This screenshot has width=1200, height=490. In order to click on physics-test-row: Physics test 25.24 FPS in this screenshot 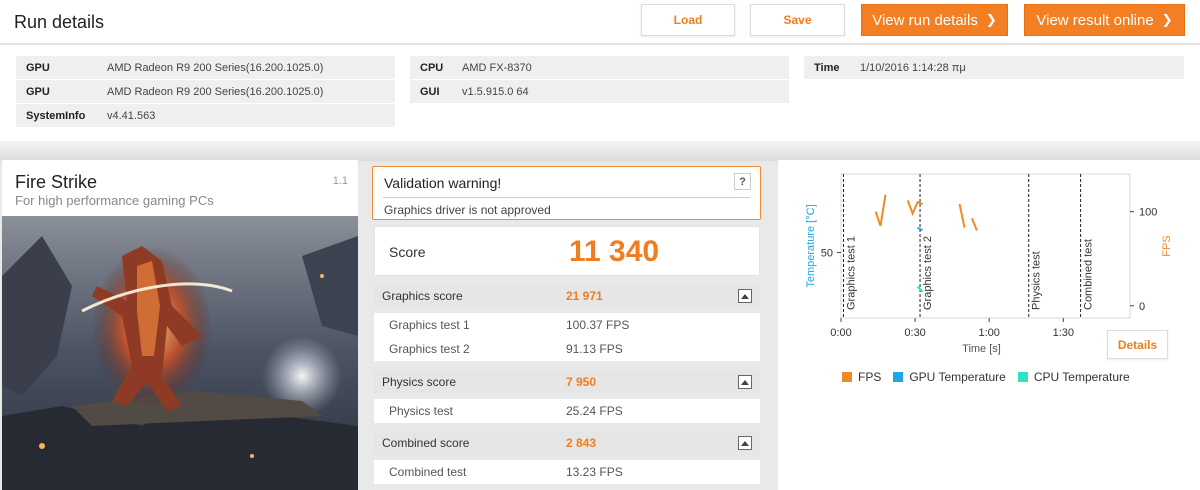, I will do `click(567, 411)`.